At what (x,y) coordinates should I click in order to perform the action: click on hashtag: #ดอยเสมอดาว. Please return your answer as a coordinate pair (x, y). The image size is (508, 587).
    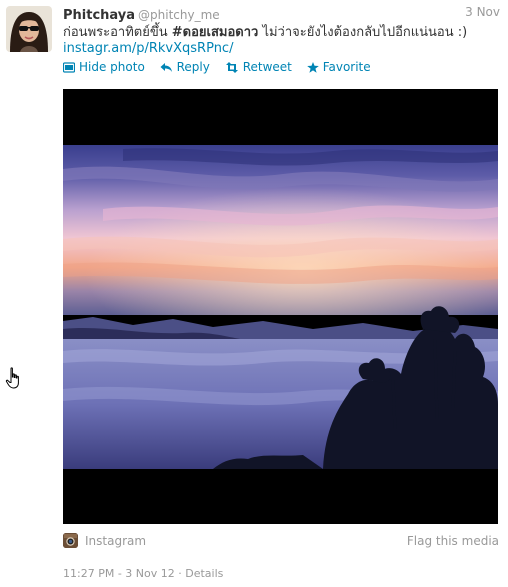
    Looking at the image, I should click on (215, 32).